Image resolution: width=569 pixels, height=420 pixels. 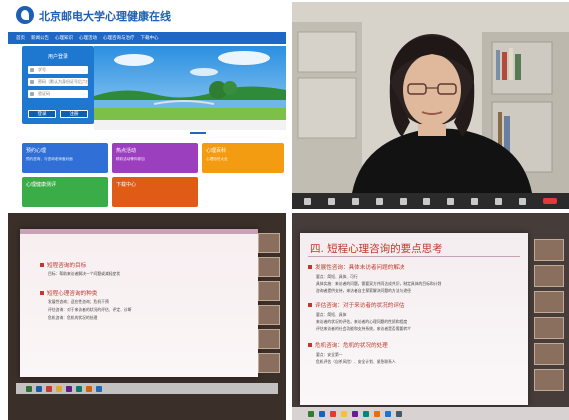 What do you see at coordinates (74, 114) in the screenshot?
I see `register-button: 注册` at bounding box center [74, 114].